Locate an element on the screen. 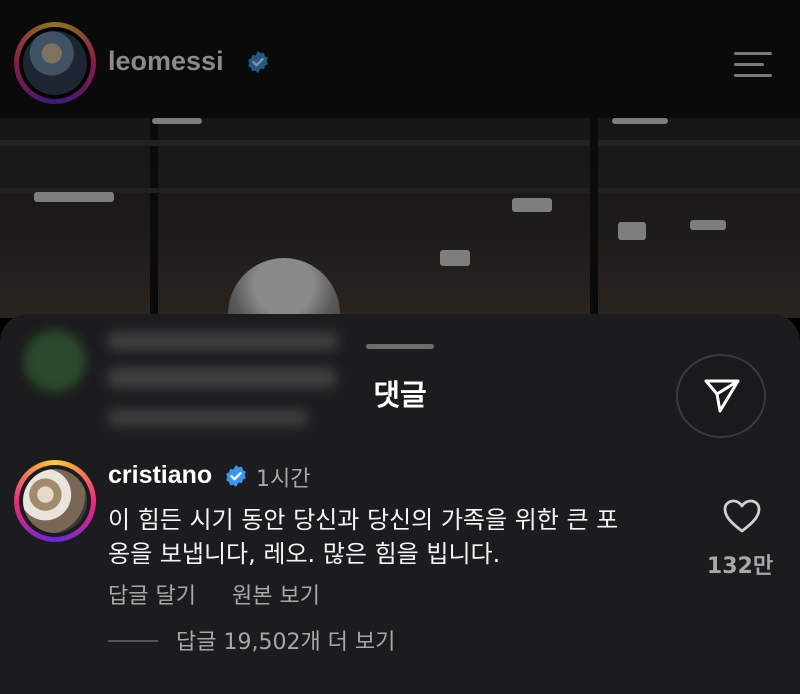 Image resolution: width=800 pixels, height=694 pixels. comment-text-line: 옹을 보냅니다, 레오. 많은 힘을 빕니다. is located at coordinates (304, 554).